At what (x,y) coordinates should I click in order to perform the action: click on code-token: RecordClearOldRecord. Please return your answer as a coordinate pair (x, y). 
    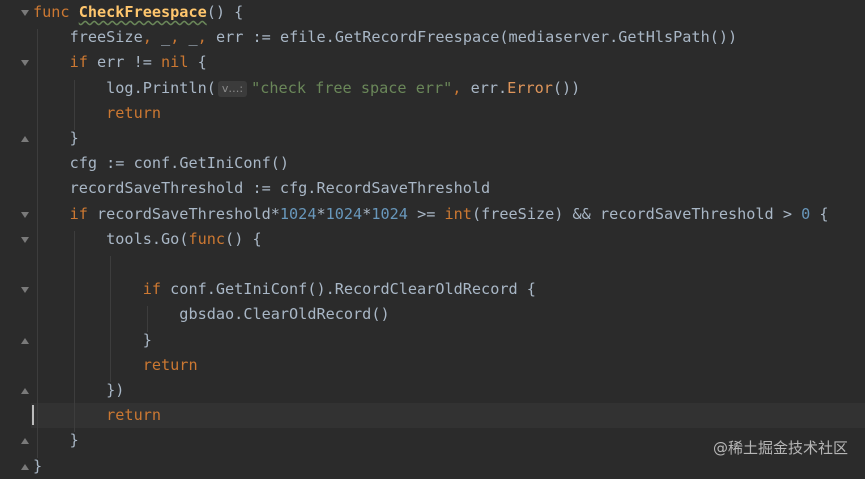
    Looking at the image, I should click on (426, 289).